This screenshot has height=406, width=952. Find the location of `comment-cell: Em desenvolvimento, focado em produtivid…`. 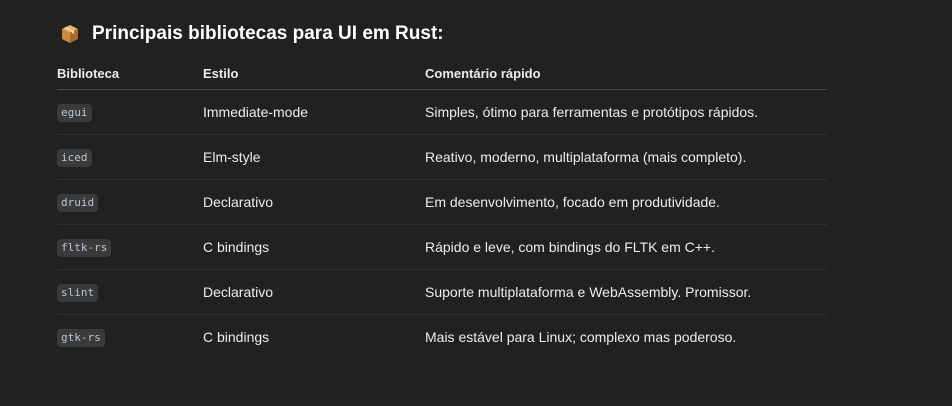

comment-cell: Em desenvolvimento, focado em produtivid… is located at coordinates (626, 202).